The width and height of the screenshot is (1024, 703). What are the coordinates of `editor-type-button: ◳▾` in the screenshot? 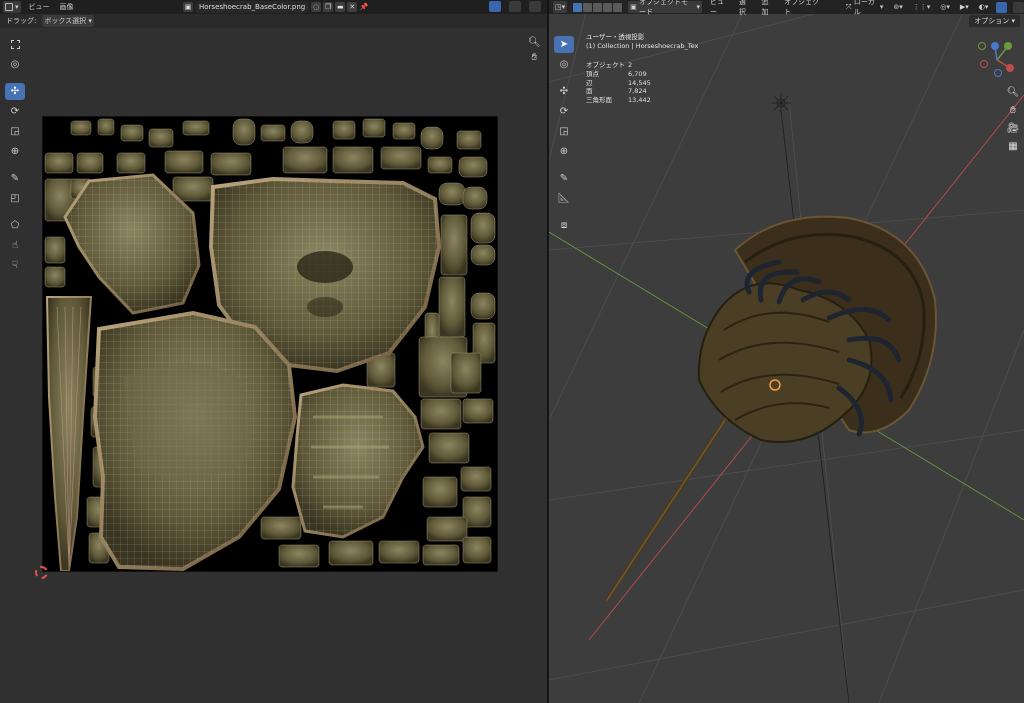 It's located at (560, 7).